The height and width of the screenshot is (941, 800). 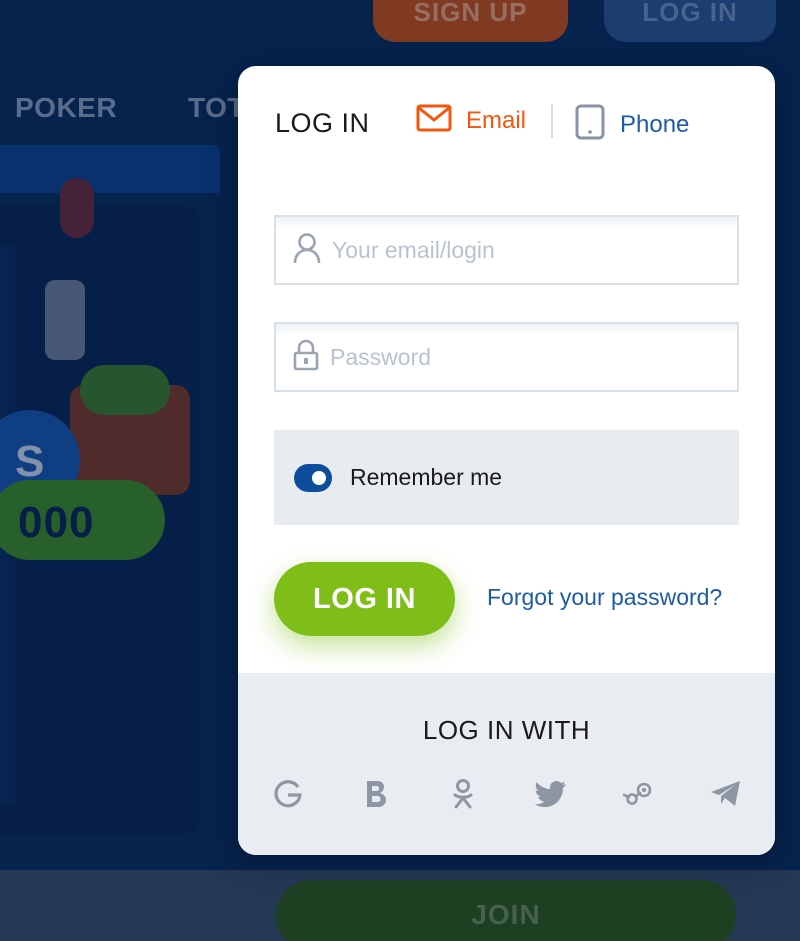 What do you see at coordinates (507, 794) in the screenshot?
I see `social-login-icons` at bounding box center [507, 794].